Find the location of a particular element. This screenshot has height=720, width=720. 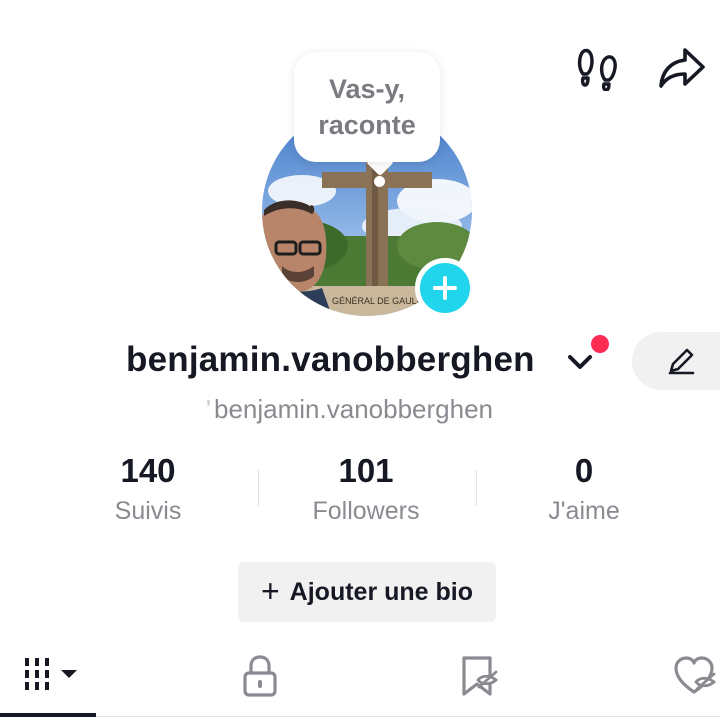

lock-icon is located at coordinates (260, 676).